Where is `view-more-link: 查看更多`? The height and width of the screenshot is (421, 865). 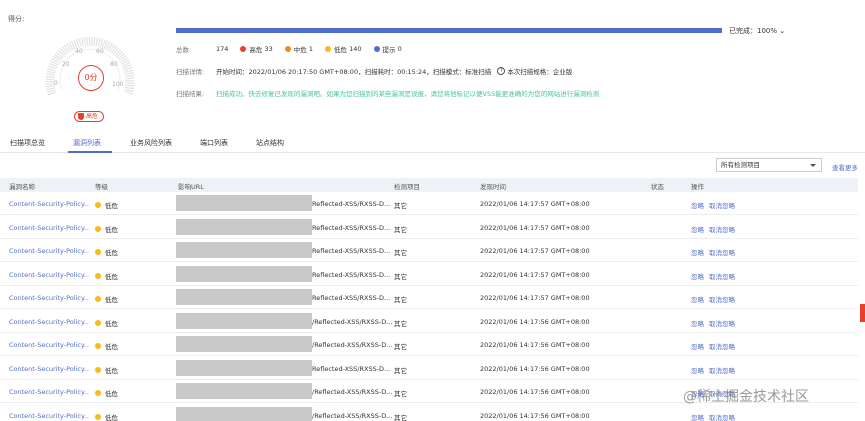 view-more-link: 查看更多 is located at coordinates (845, 167).